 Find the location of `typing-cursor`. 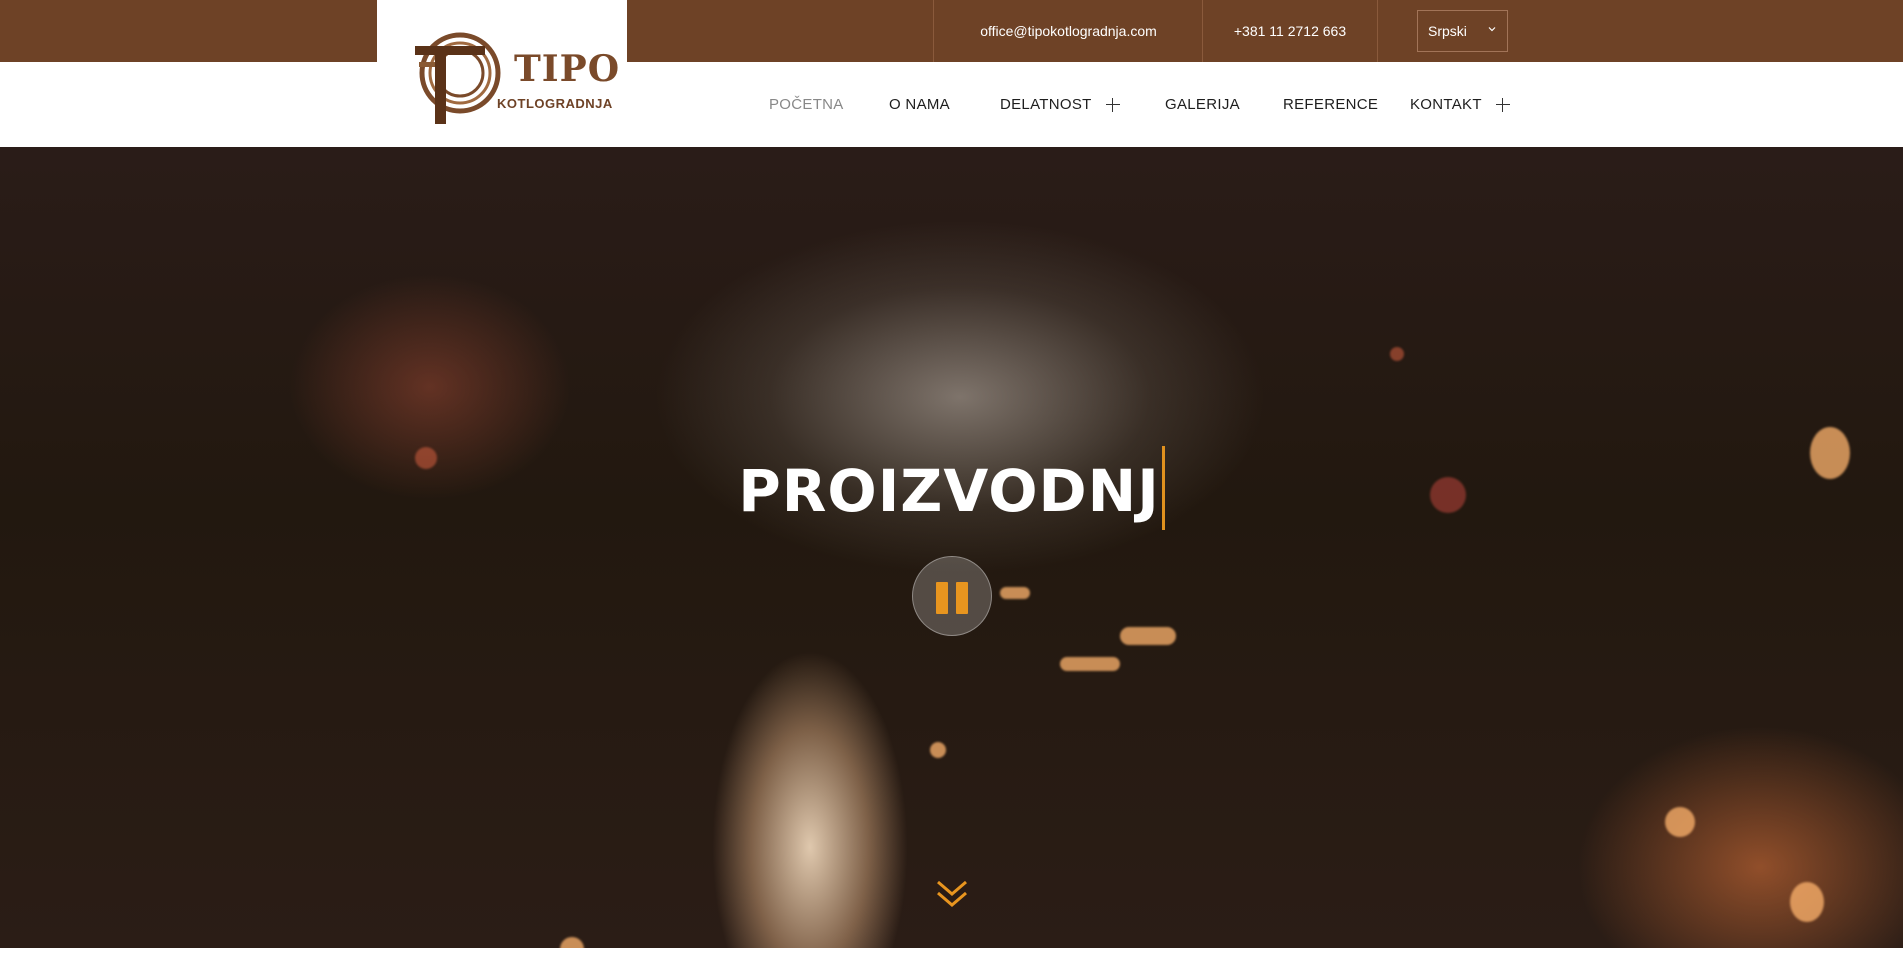

typing-cursor is located at coordinates (1163, 487).